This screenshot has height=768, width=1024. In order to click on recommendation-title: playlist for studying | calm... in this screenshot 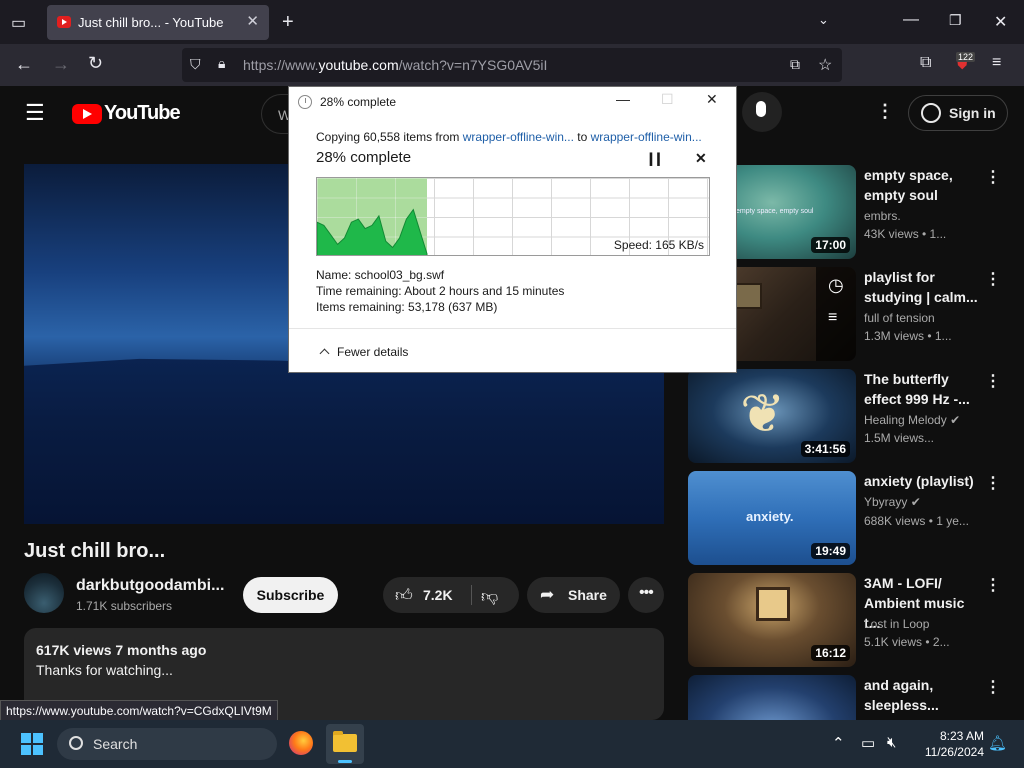, I will do `click(924, 287)`.